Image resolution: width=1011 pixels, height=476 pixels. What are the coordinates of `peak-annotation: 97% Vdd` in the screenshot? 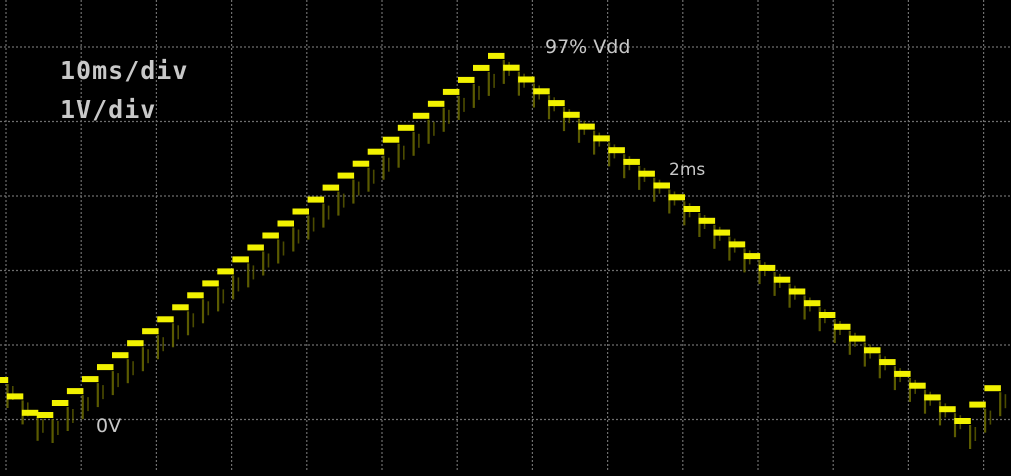 It's located at (588, 47).